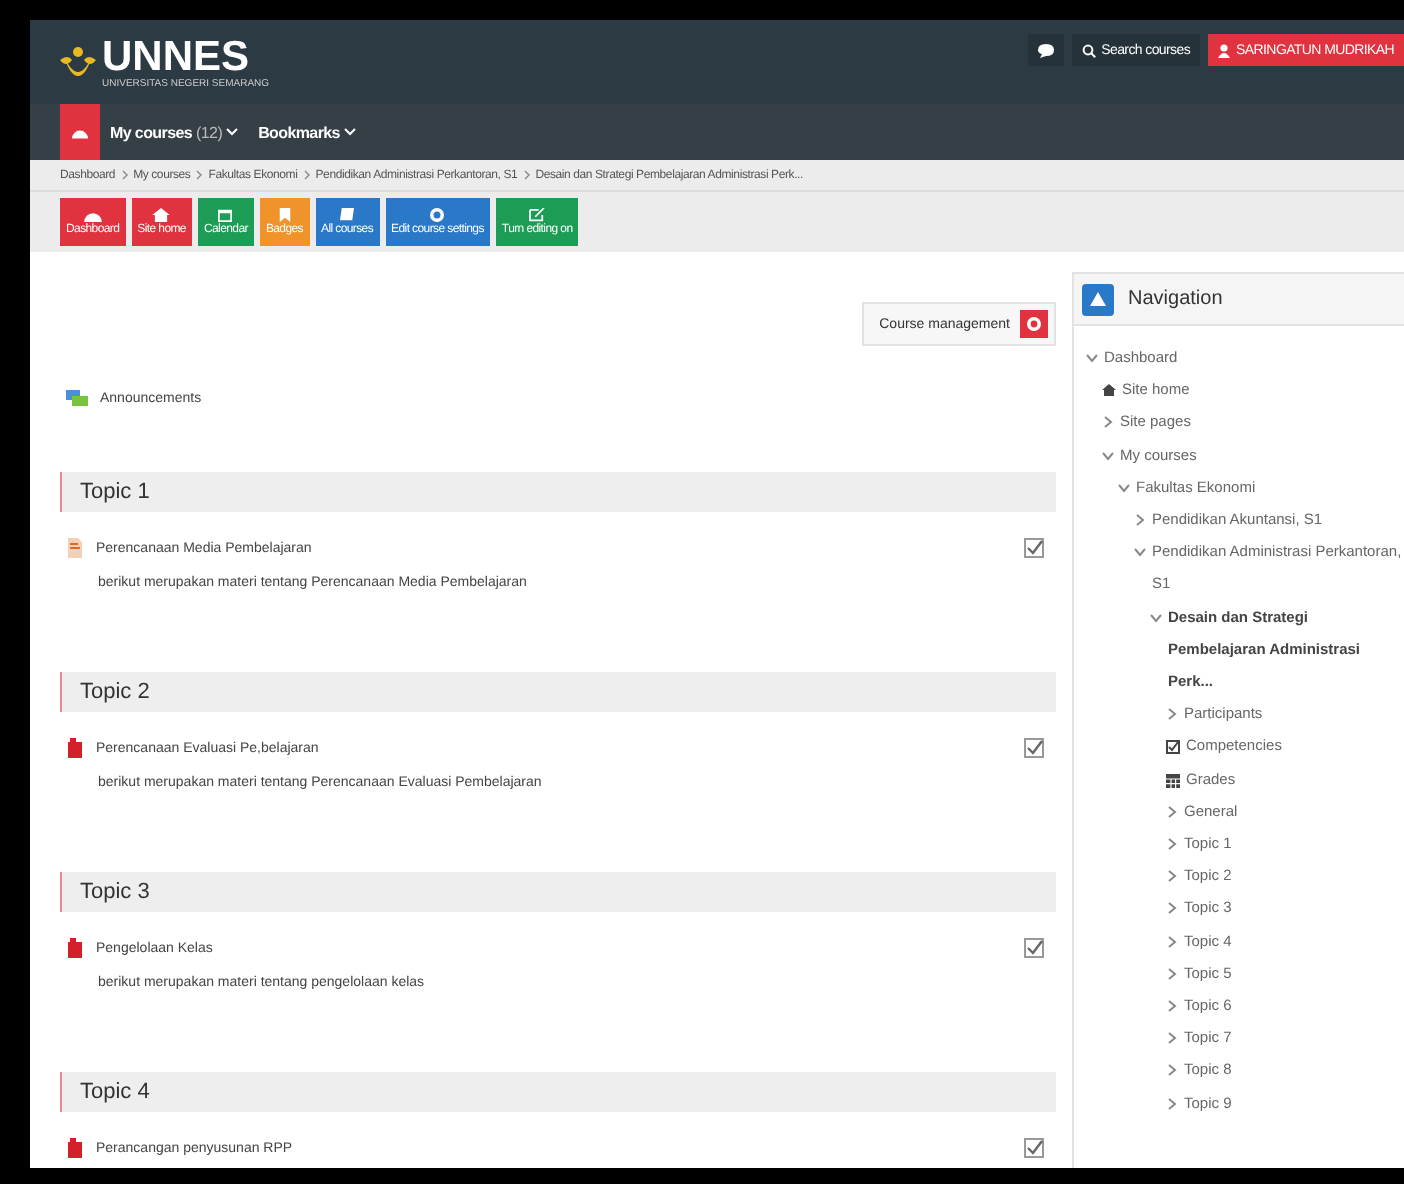  Describe the element at coordinates (537, 215) in the screenshot. I see `edit-icon` at that location.